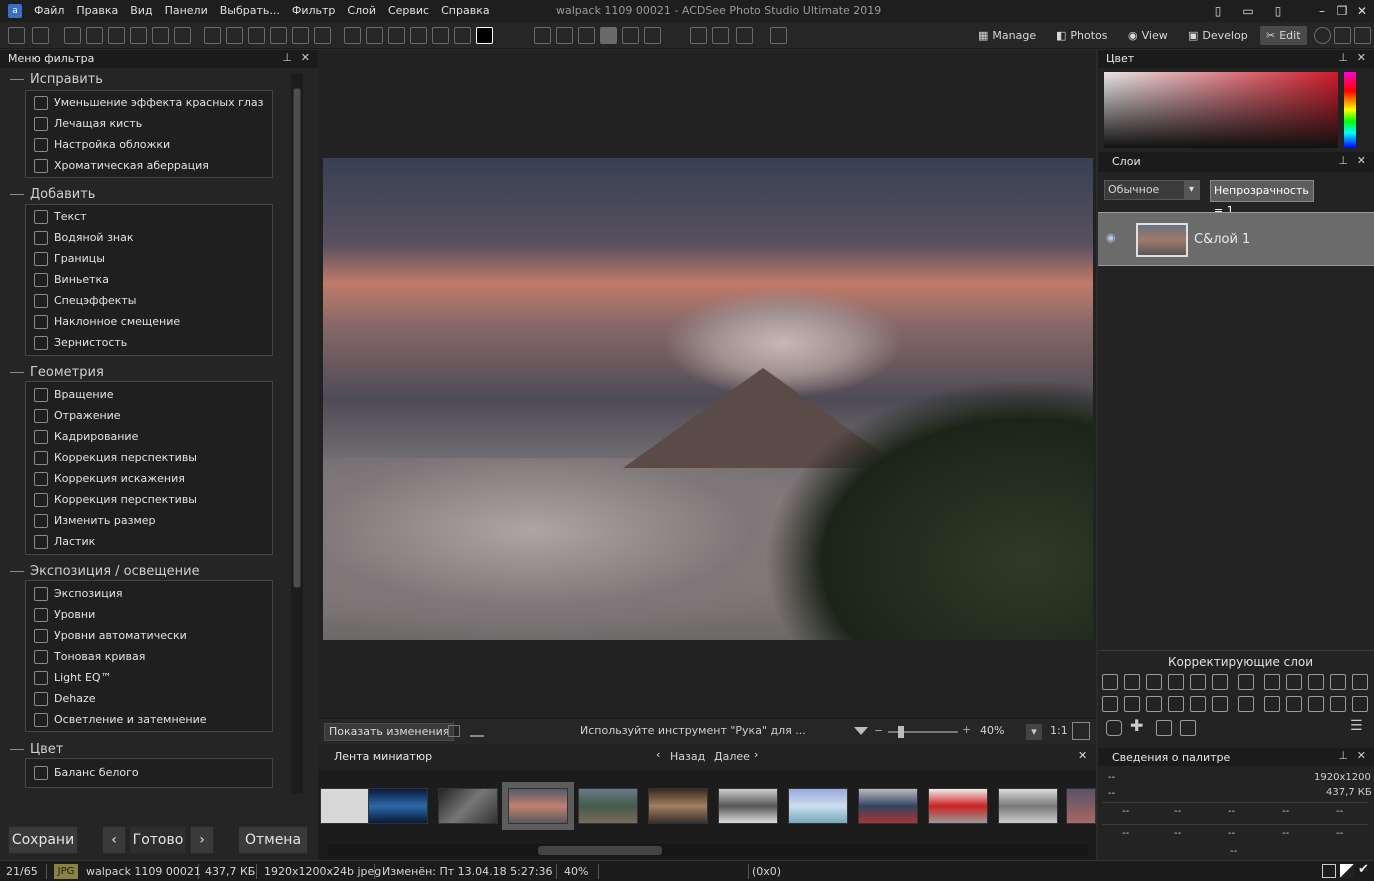 The height and width of the screenshot is (881, 1374). I want to click on eraser-icon, so click(418, 35).